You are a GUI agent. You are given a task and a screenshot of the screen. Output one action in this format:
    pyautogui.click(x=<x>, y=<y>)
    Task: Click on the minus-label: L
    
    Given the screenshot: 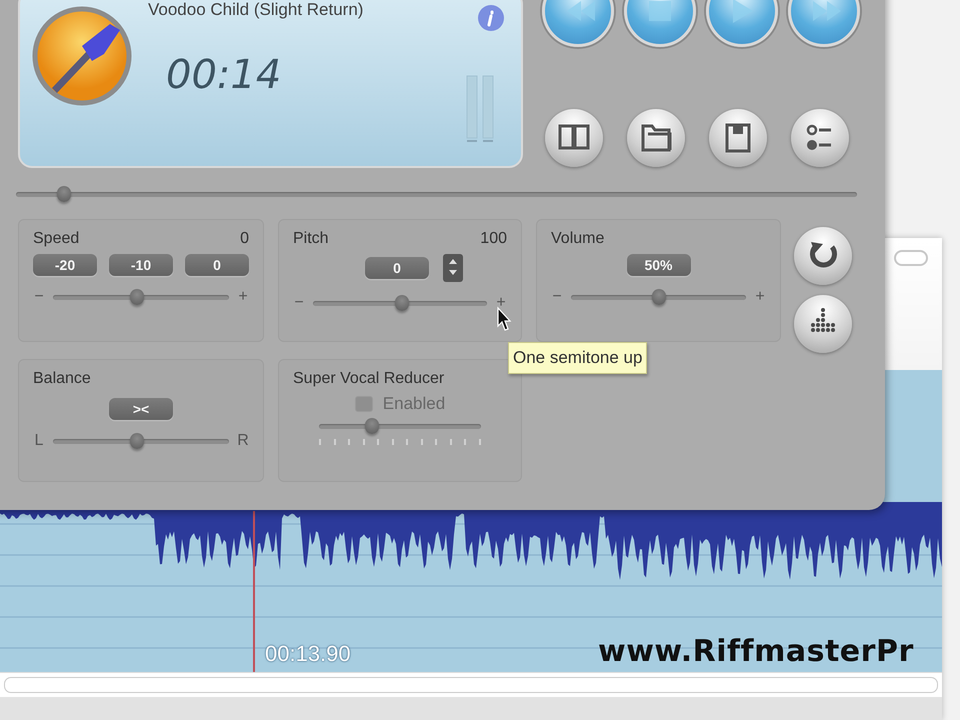 What is the action you would take?
    pyautogui.click(x=39, y=441)
    